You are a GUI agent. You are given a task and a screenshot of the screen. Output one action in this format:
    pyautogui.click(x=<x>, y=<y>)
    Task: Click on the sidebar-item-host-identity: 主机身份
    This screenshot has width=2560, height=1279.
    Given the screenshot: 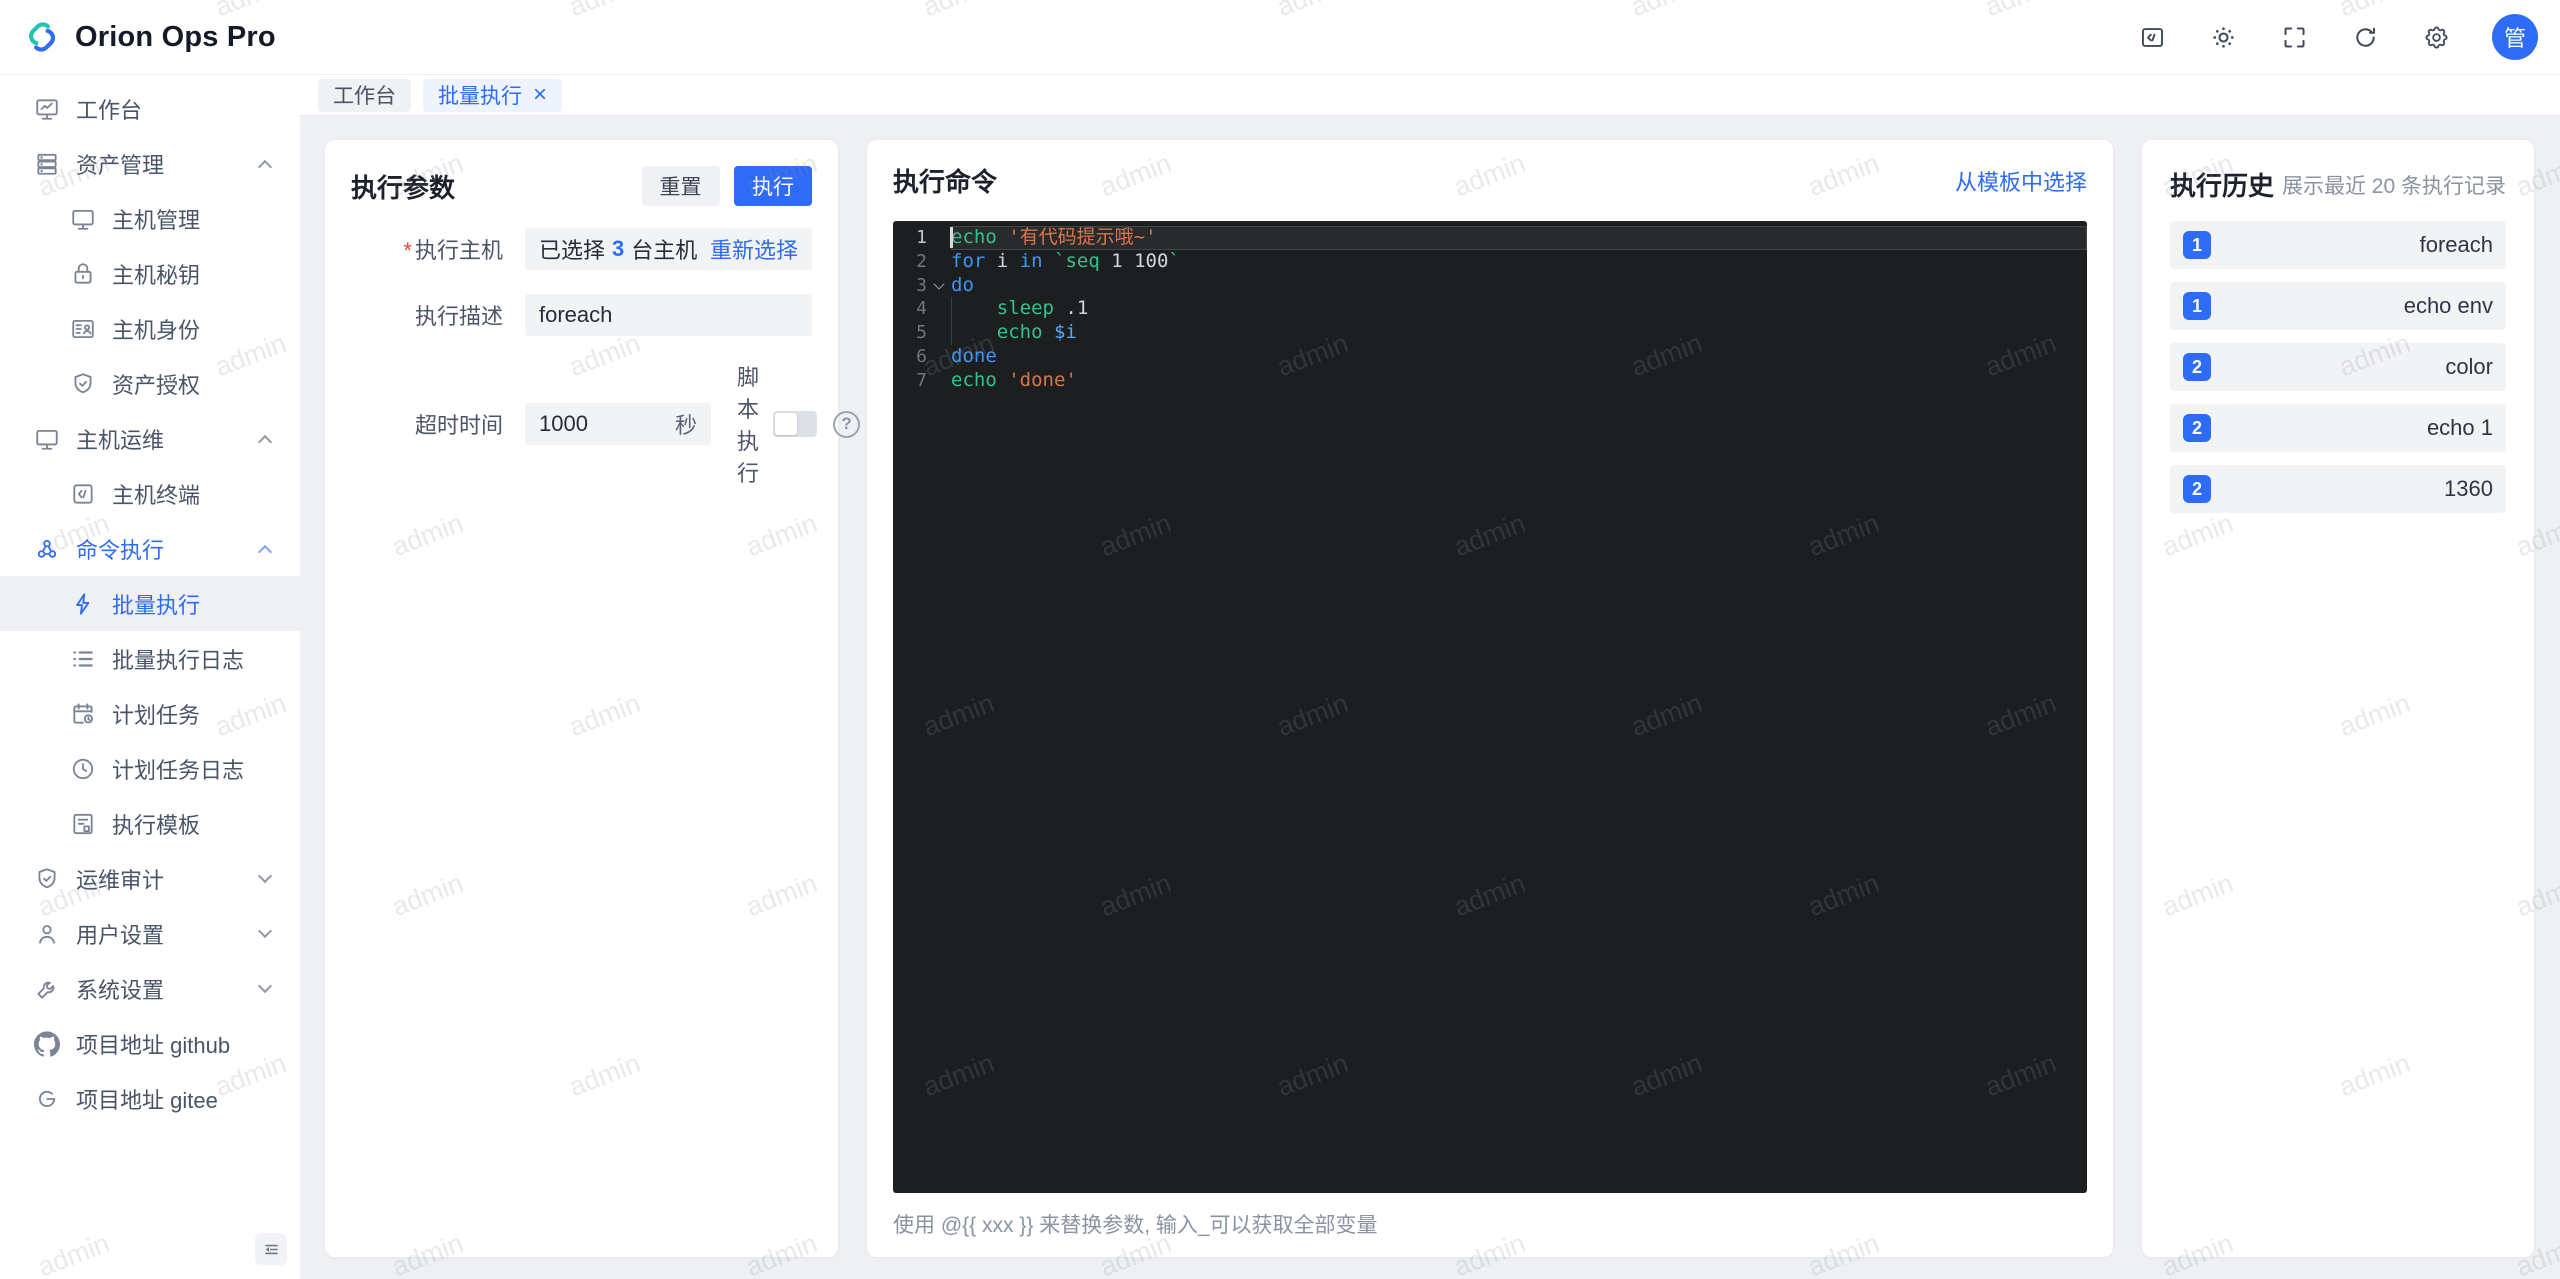 What is the action you would take?
    pyautogui.click(x=150, y=328)
    